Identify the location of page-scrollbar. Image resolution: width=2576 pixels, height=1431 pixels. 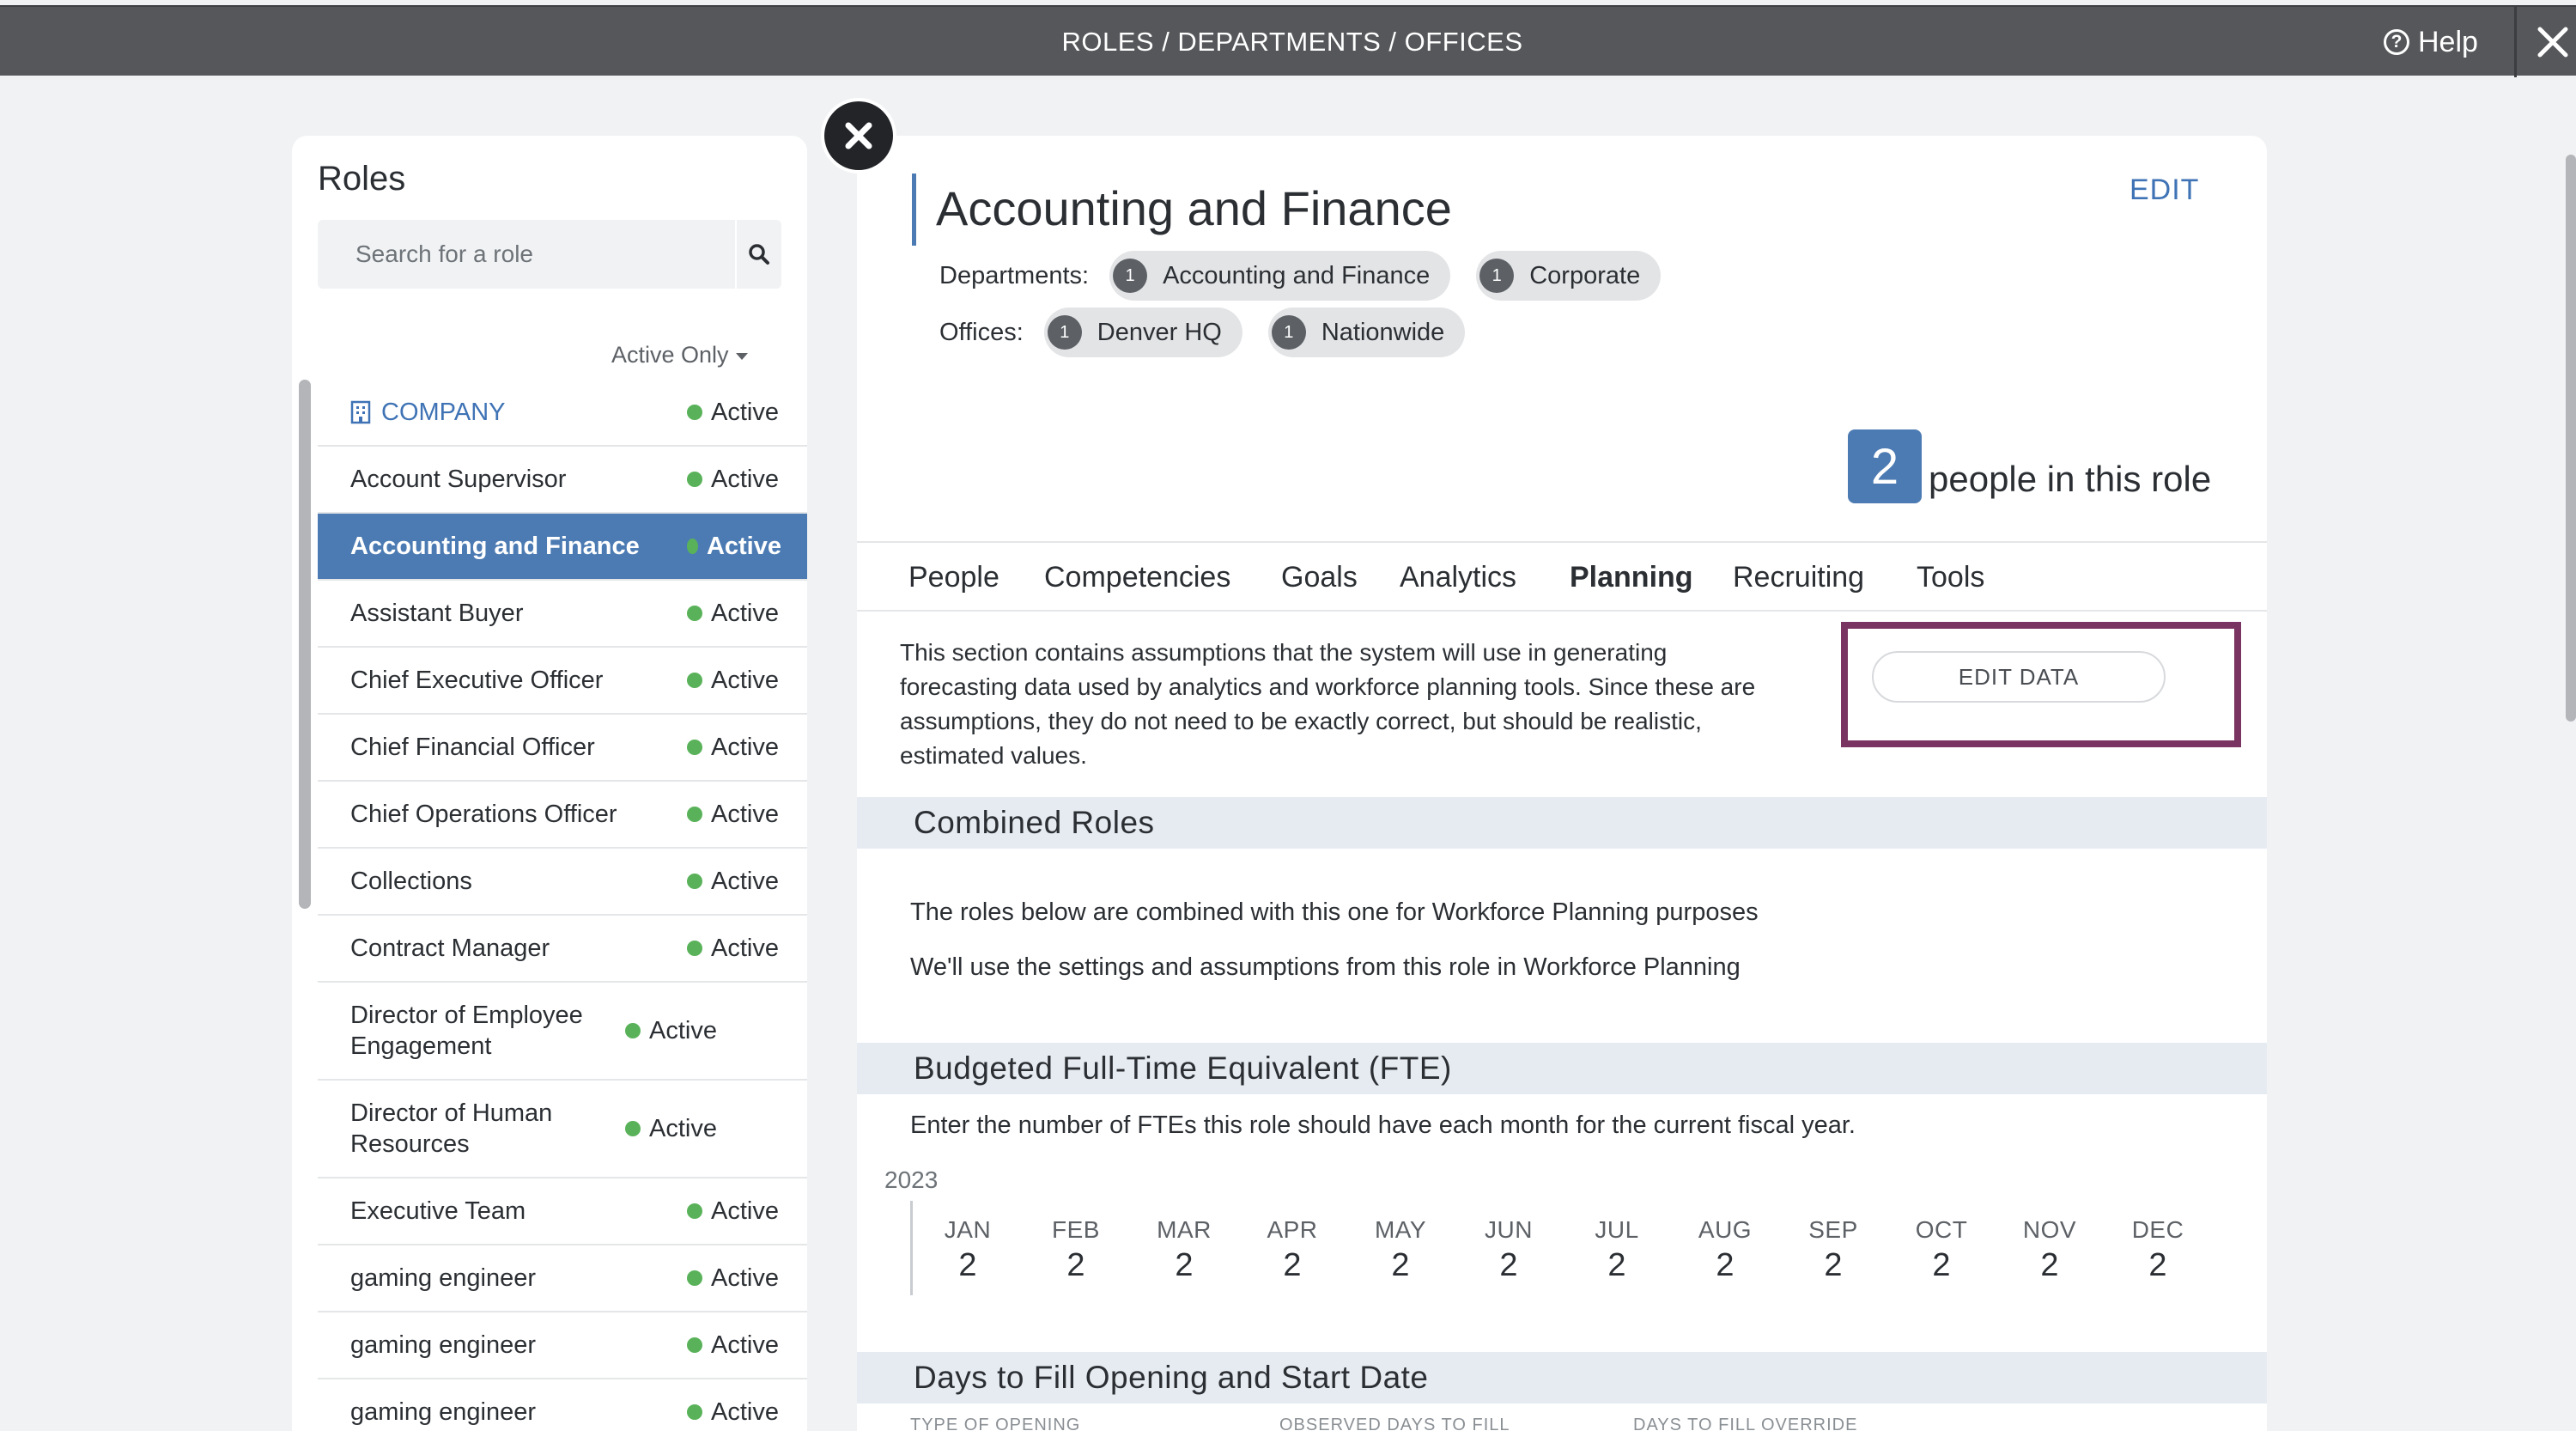
(2571, 438).